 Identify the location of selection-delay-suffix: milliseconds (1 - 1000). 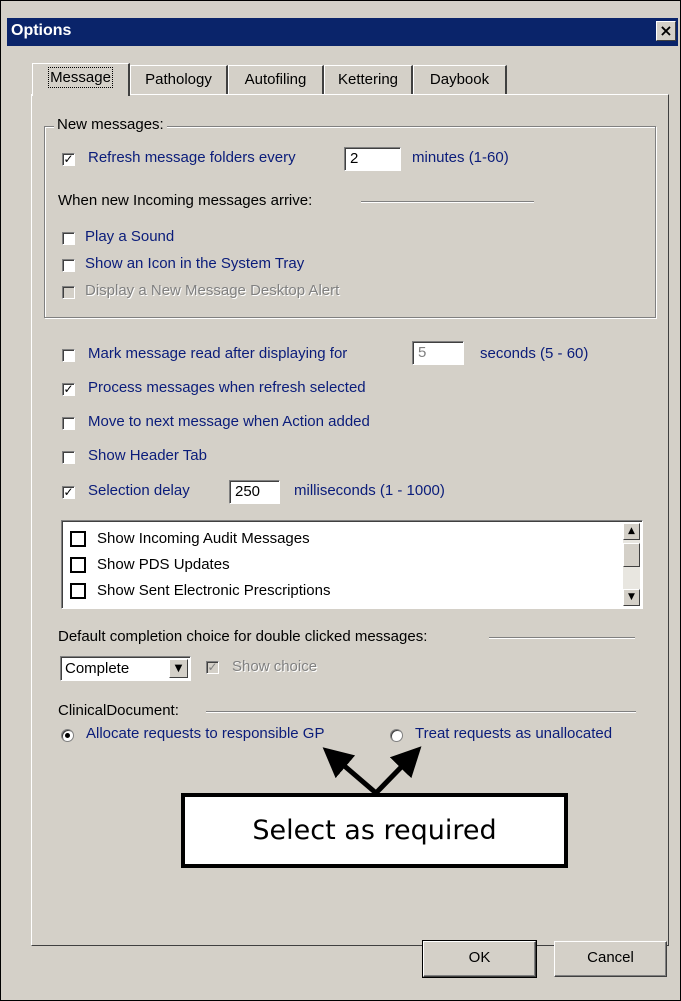
(369, 490).